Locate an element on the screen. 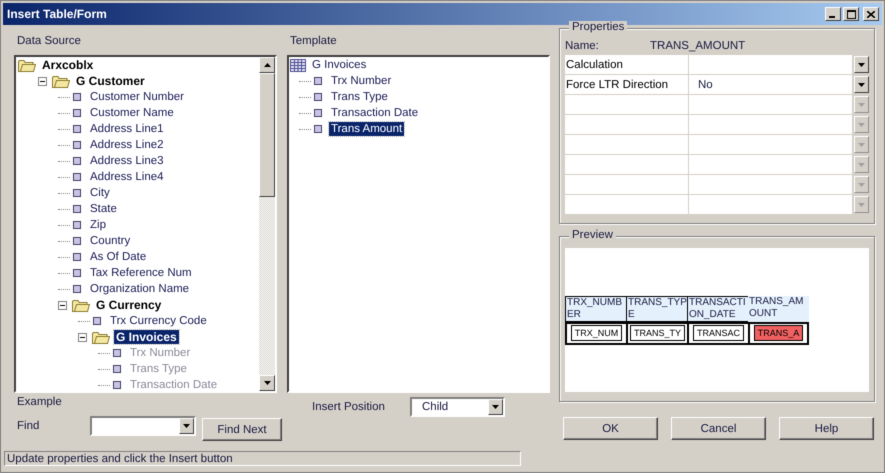 The image size is (885, 473). find-combo-box is located at coordinates (143, 426).